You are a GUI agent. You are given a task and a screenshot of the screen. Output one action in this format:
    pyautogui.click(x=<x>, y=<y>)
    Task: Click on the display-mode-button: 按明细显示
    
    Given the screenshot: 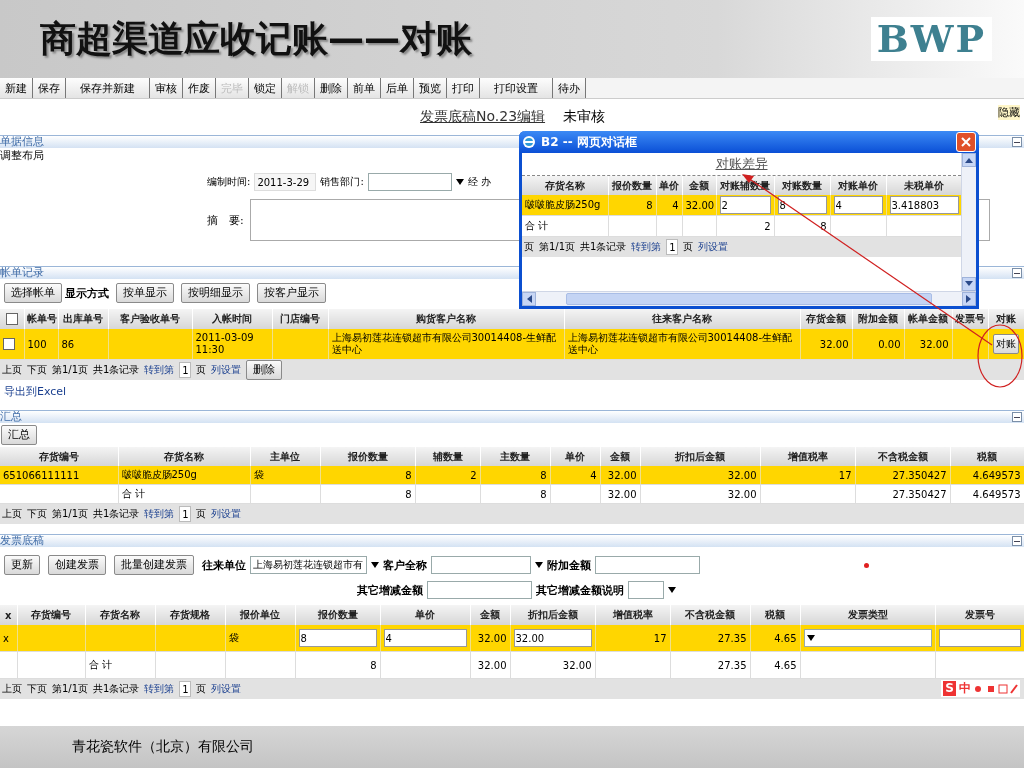 What is the action you would take?
    pyautogui.click(x=215, y=293)
    